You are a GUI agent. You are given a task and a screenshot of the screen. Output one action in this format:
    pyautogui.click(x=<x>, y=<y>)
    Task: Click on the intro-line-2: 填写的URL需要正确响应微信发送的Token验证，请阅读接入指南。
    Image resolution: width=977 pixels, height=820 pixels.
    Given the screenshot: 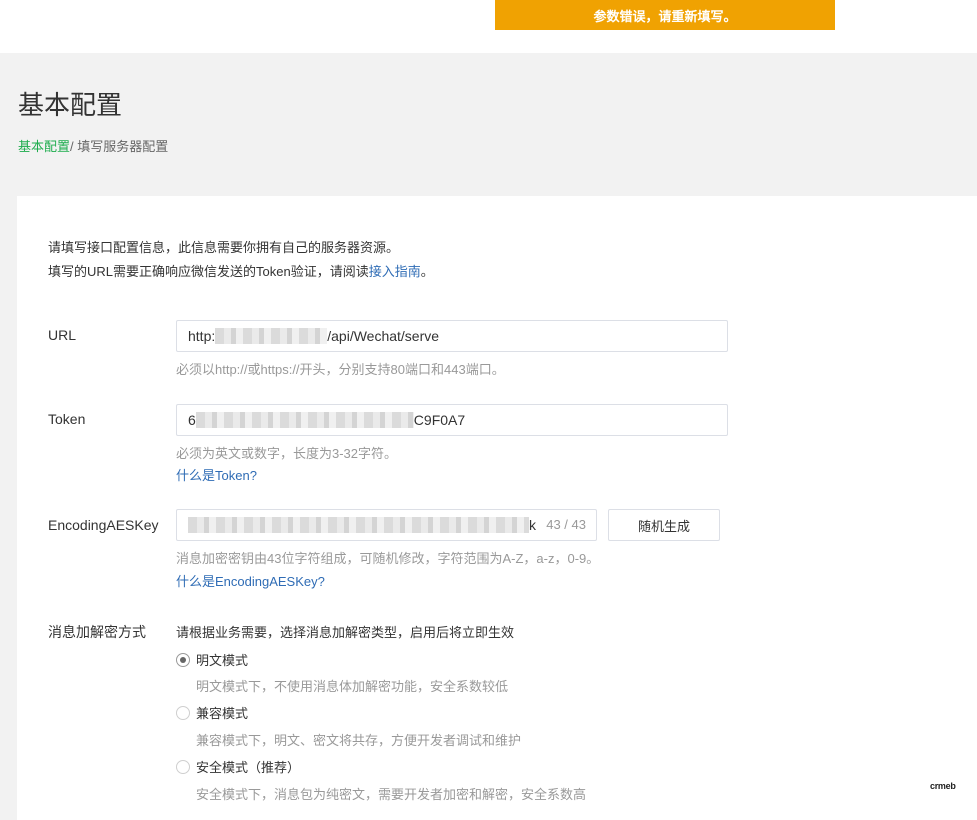 What is the action you would take?
    pyautogui.click(x=241, y=271)
    